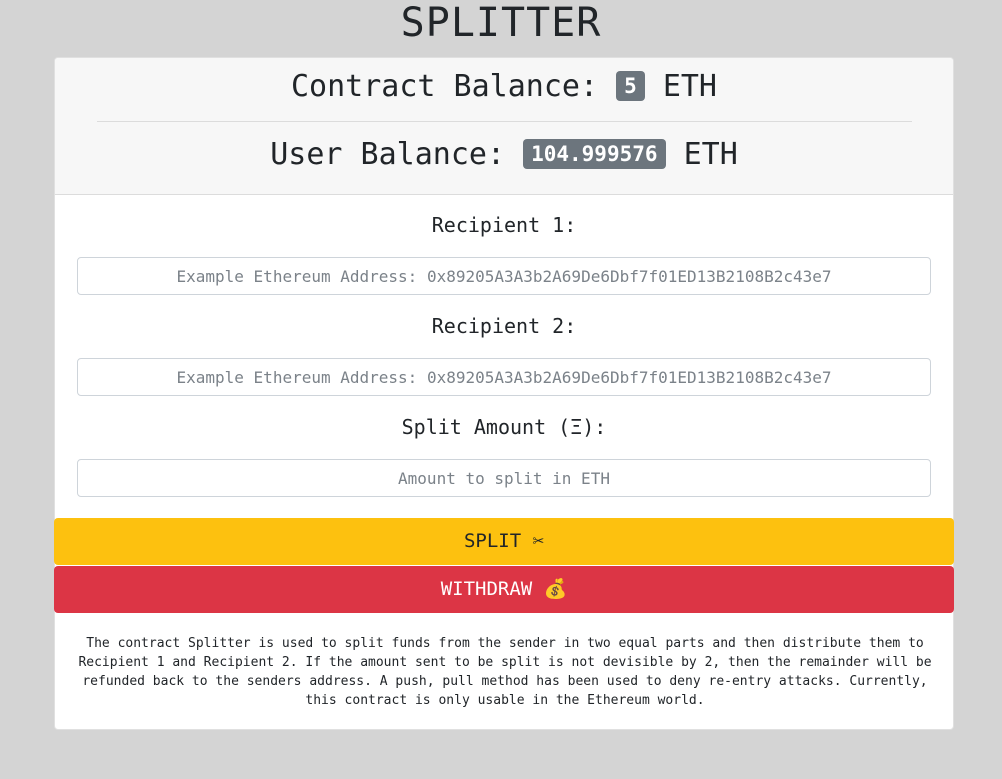 The height and width of the screenshot is (779, 1002). Describe the element at coordinates (504, 541) in the screenshot. I see `split-button: SPLIT ✂` at that location.